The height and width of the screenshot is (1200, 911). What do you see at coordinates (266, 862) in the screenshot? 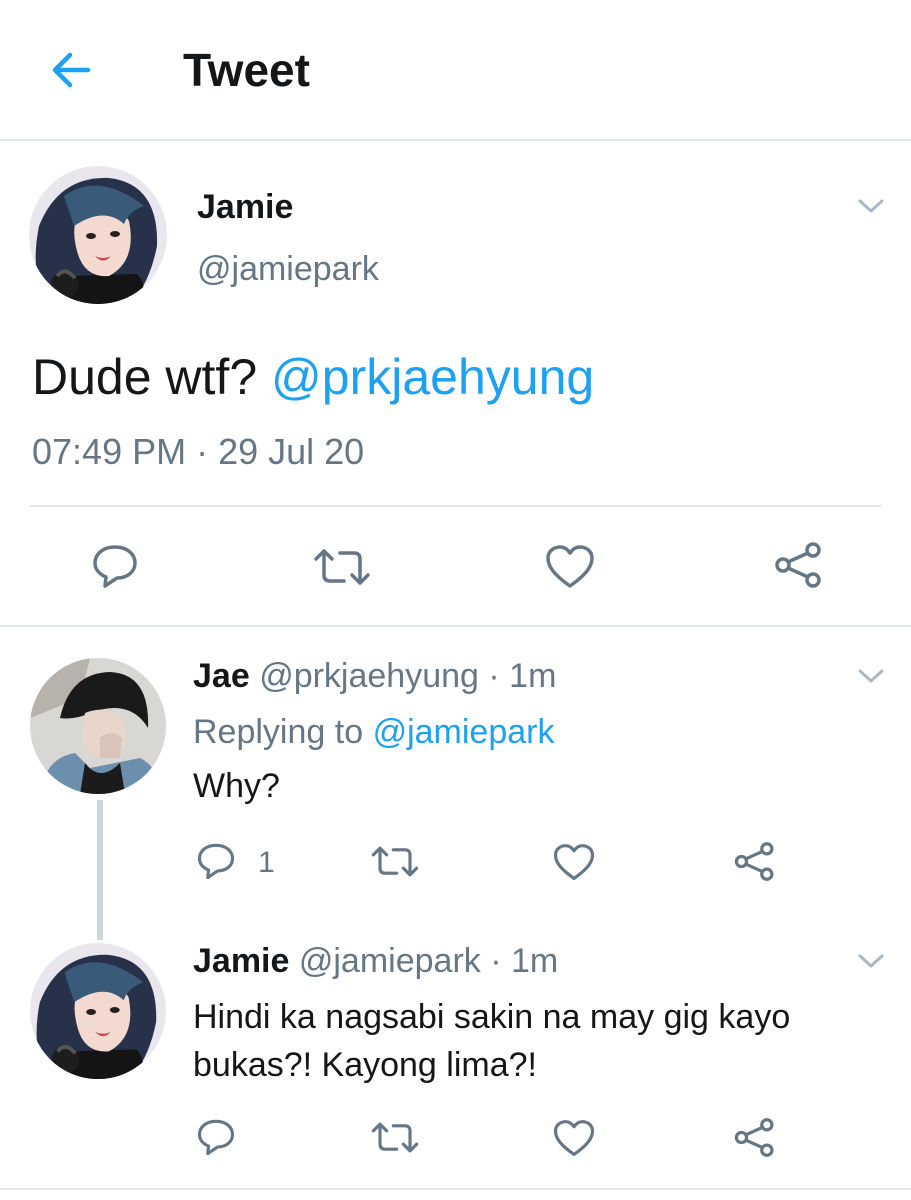
I see `reply-count: 1` at bounding box center [266, 862].